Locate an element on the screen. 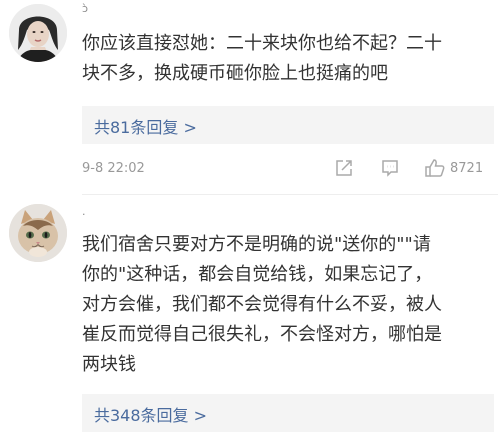  comment-text-line: 对方会催，我们都不会觉得有什么不妥，被人 is located at coordinates (262, 304).